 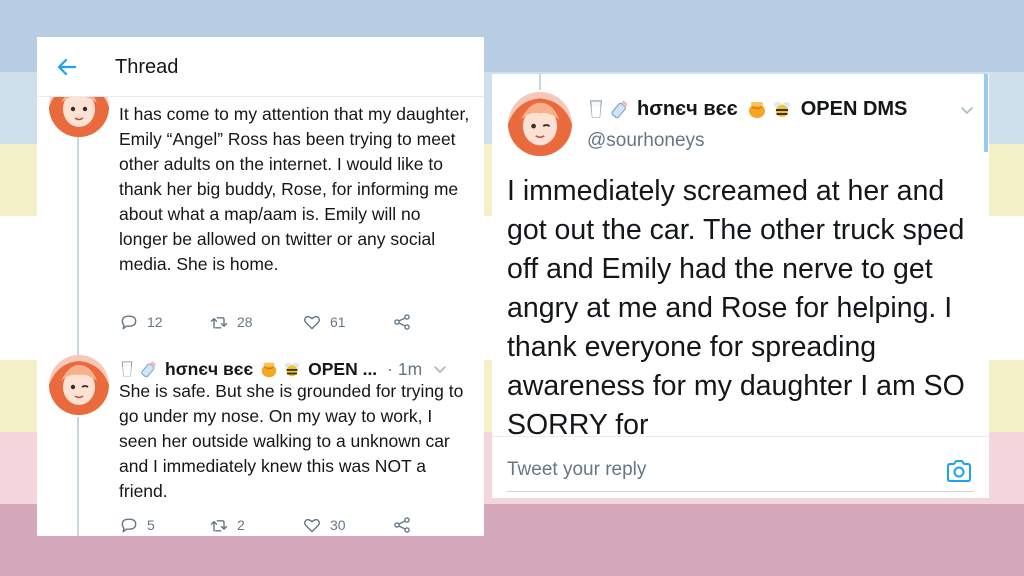 What do you see at coordinates (747, 109) in the screenshot?
I see `tweet-author-row: hσnєч вєє OPEN DMS` at bounding box center [747, 109].